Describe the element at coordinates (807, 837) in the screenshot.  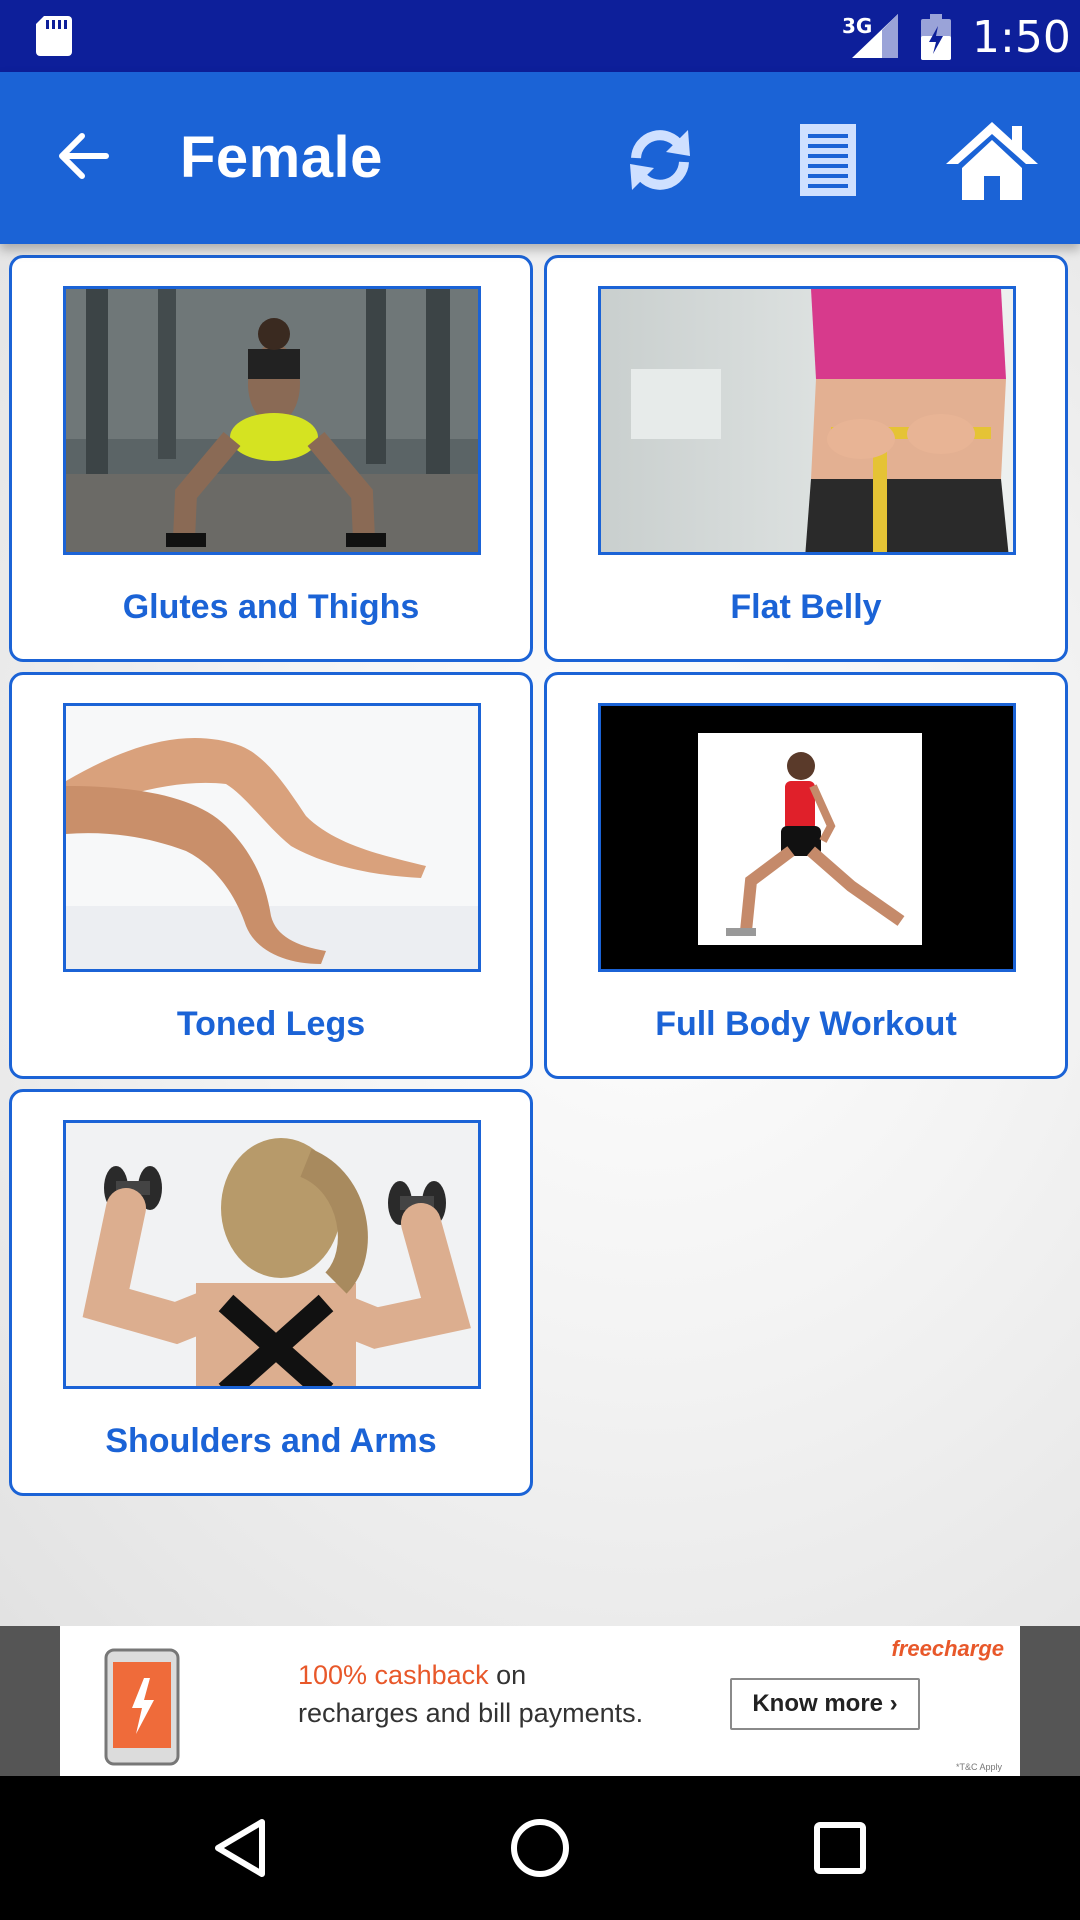
I see `full-body-thumbnail` at that location.